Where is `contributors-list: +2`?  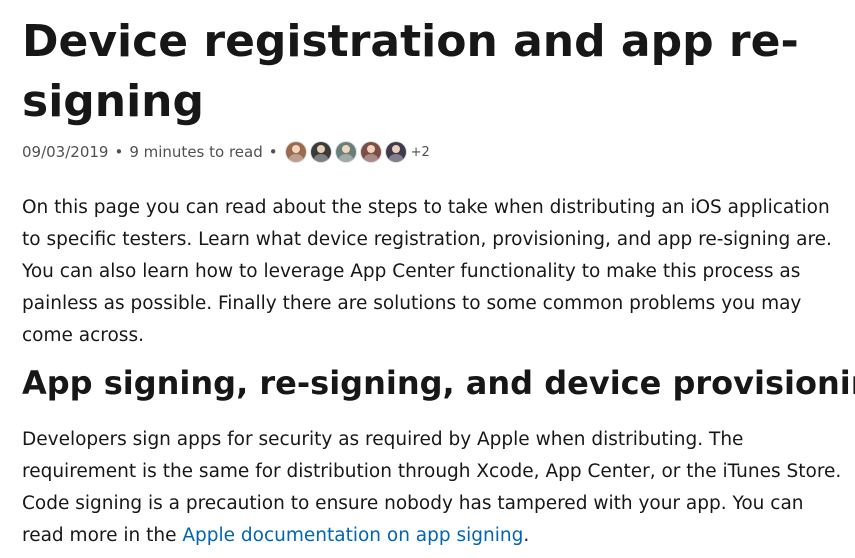
contributors-list: +2 is located at coordinates (357, 152).